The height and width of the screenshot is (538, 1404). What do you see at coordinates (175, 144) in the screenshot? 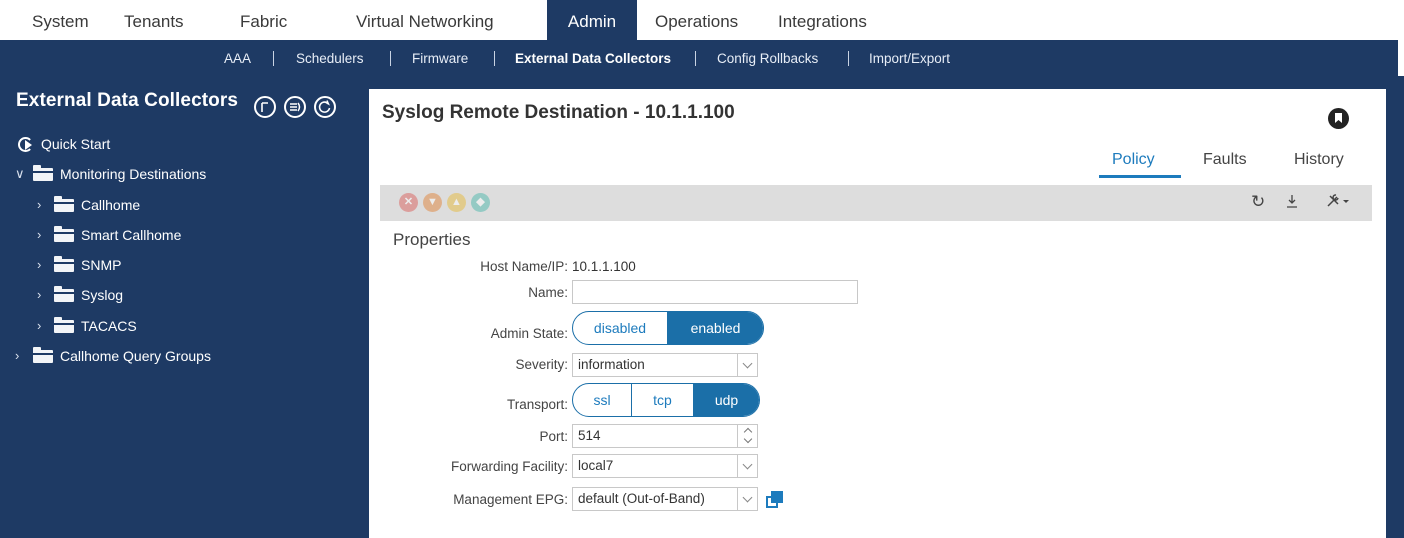
I see `tree-item-quick-start: Quick Start` at bounding box center [175, 144].